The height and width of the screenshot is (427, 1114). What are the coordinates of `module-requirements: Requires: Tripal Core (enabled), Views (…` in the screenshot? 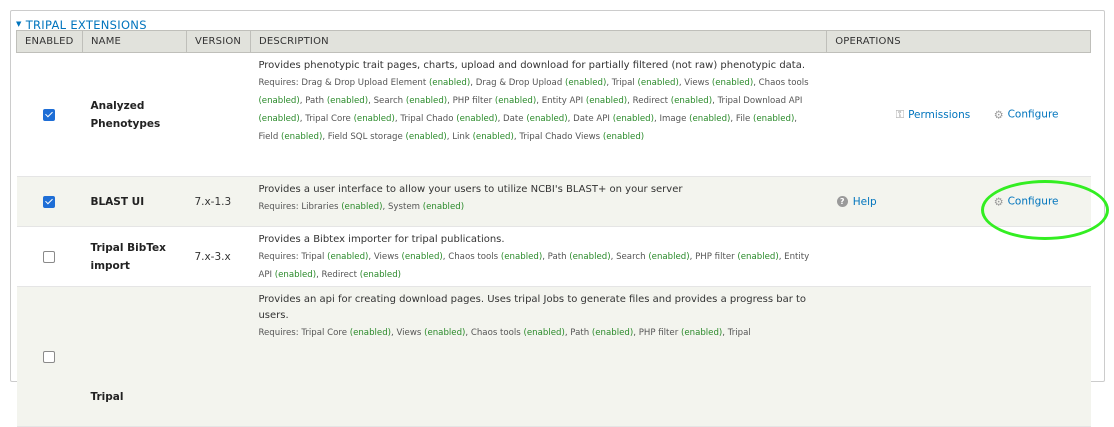 It's located at (504, 333).